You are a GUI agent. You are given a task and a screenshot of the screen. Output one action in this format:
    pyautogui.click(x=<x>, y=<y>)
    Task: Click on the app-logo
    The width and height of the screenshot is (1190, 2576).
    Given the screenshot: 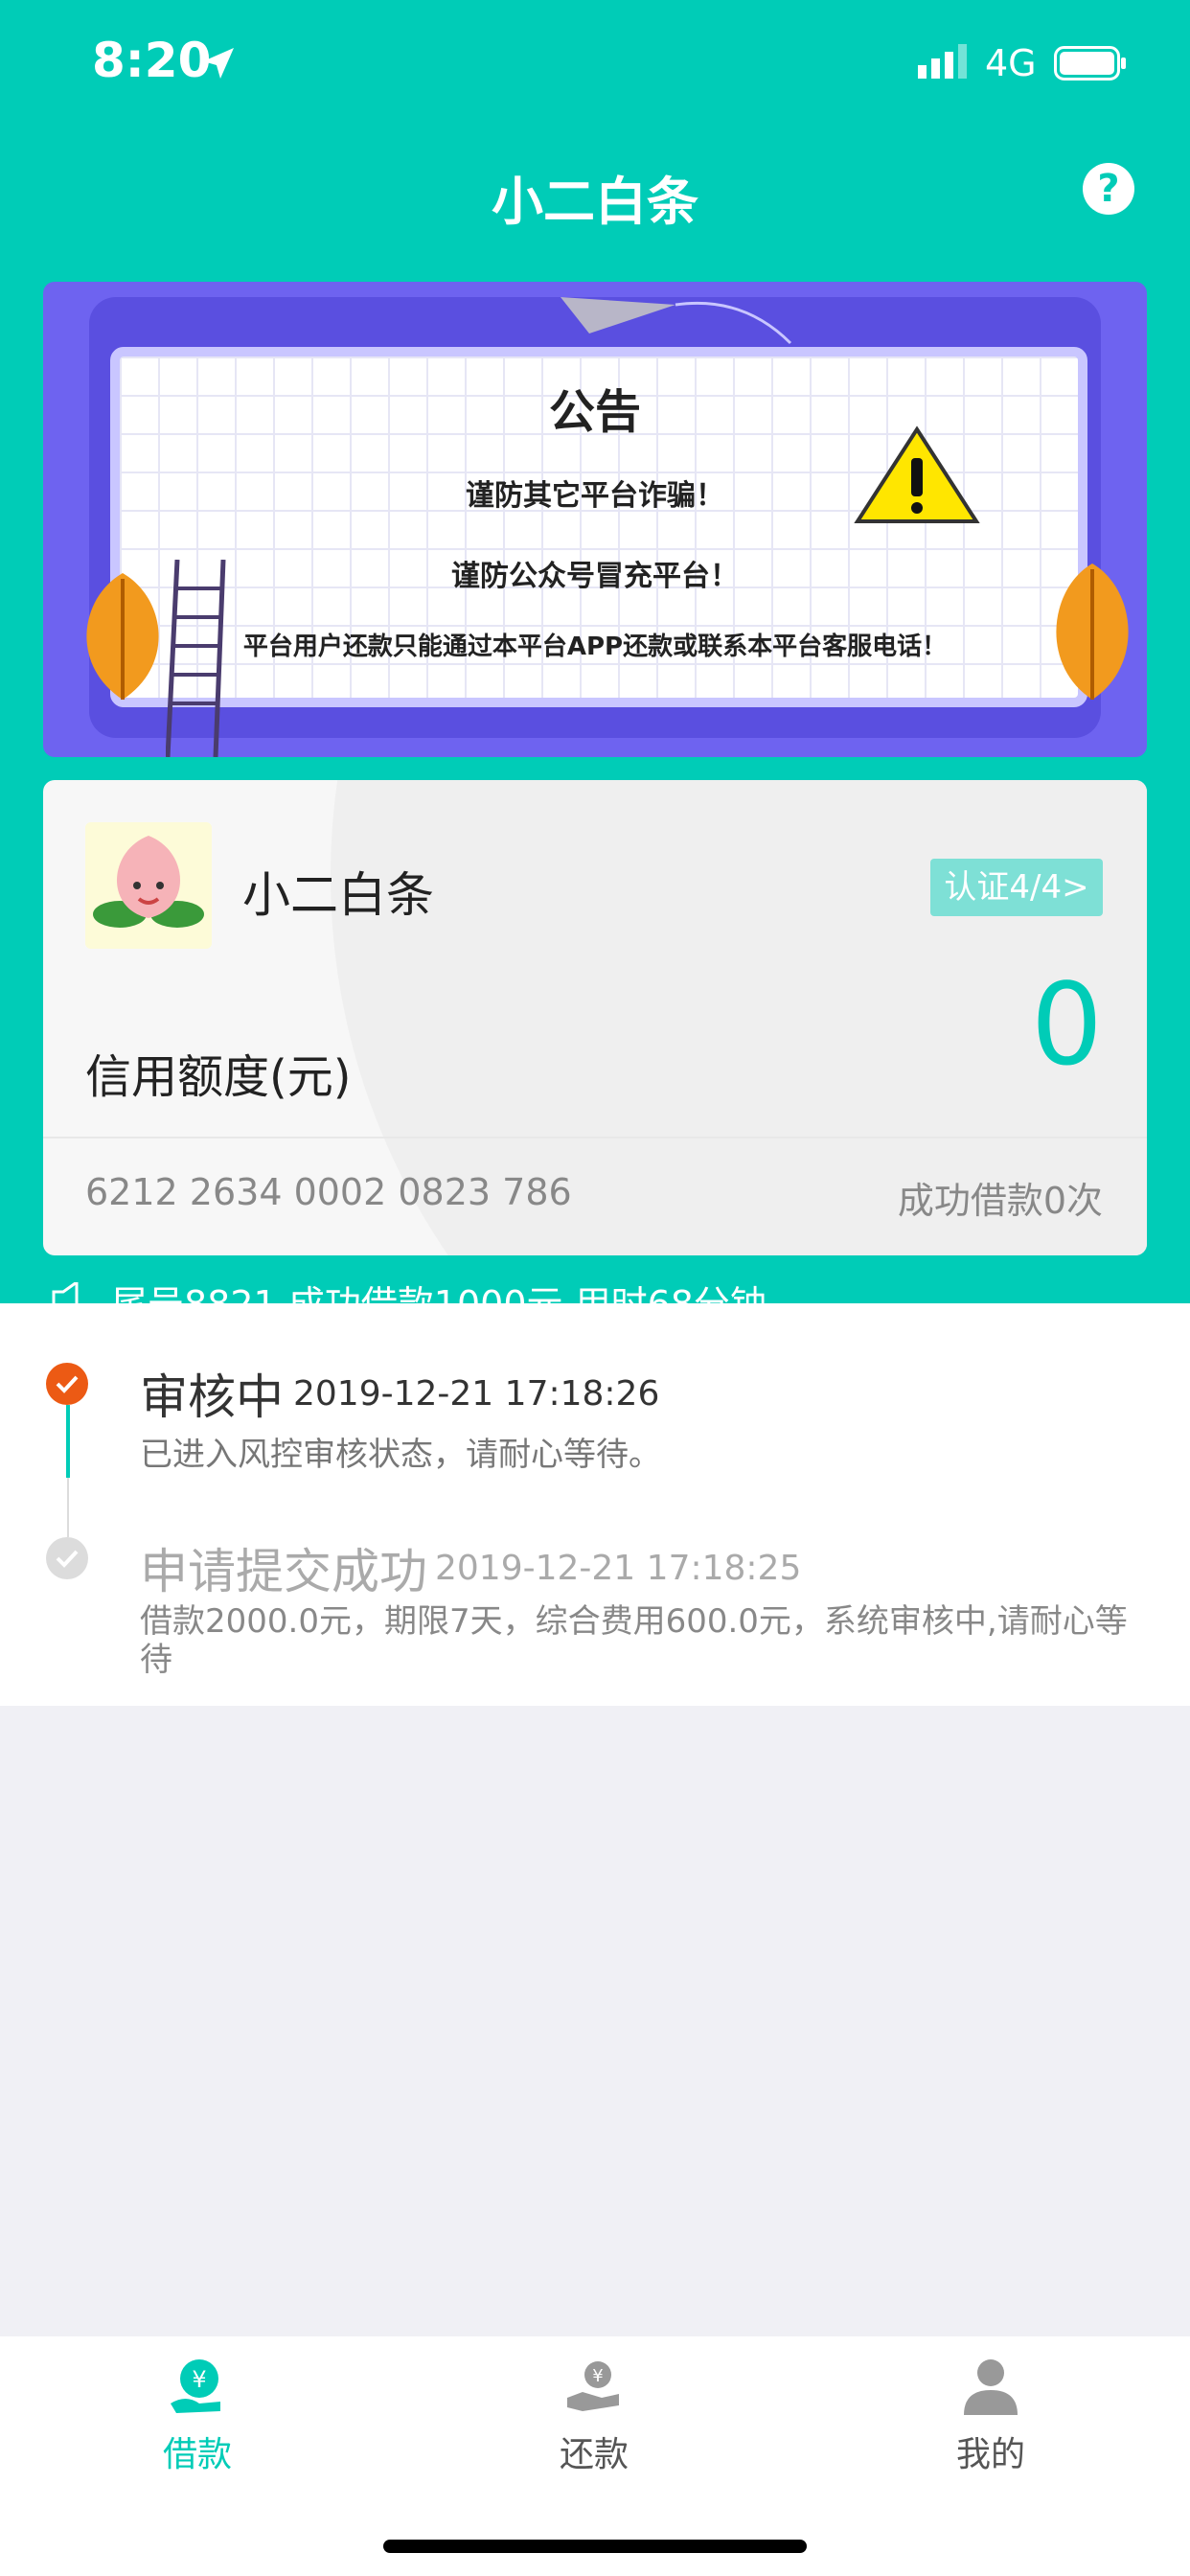 What is the action you would take?
    pyautogui.click(x=148, y=885)
    